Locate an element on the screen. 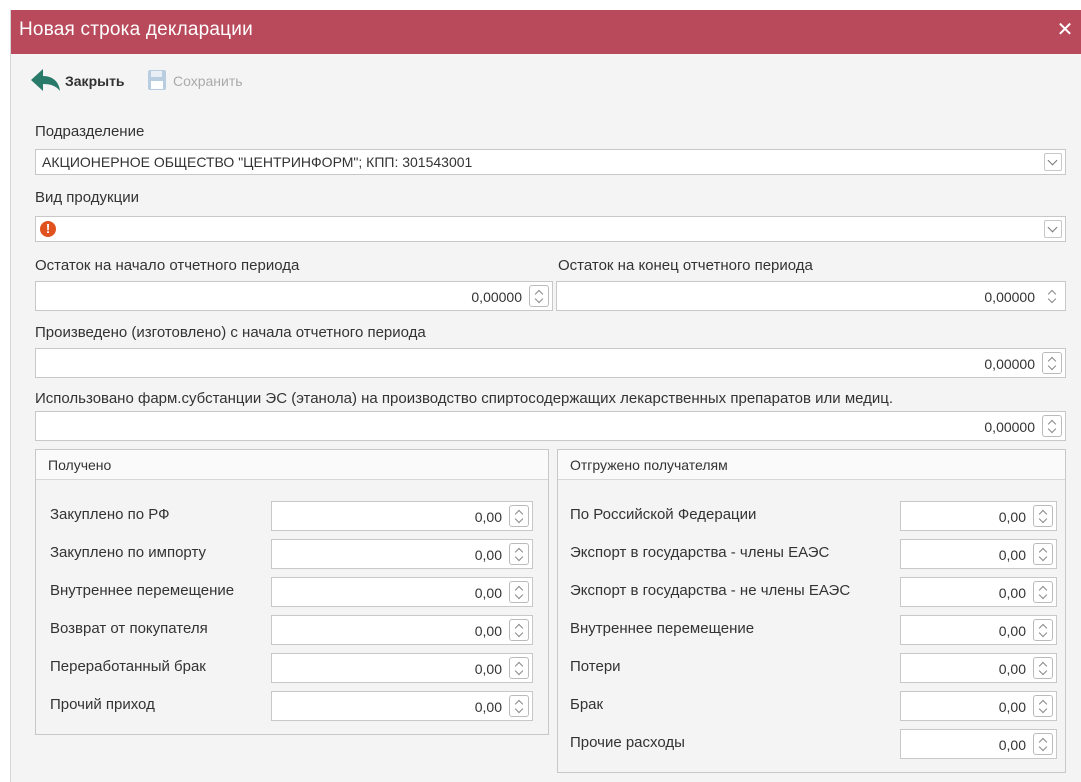 This screenshot has height=782, width=1081. division-label: Подразделение is located at coordinates (90, 131).